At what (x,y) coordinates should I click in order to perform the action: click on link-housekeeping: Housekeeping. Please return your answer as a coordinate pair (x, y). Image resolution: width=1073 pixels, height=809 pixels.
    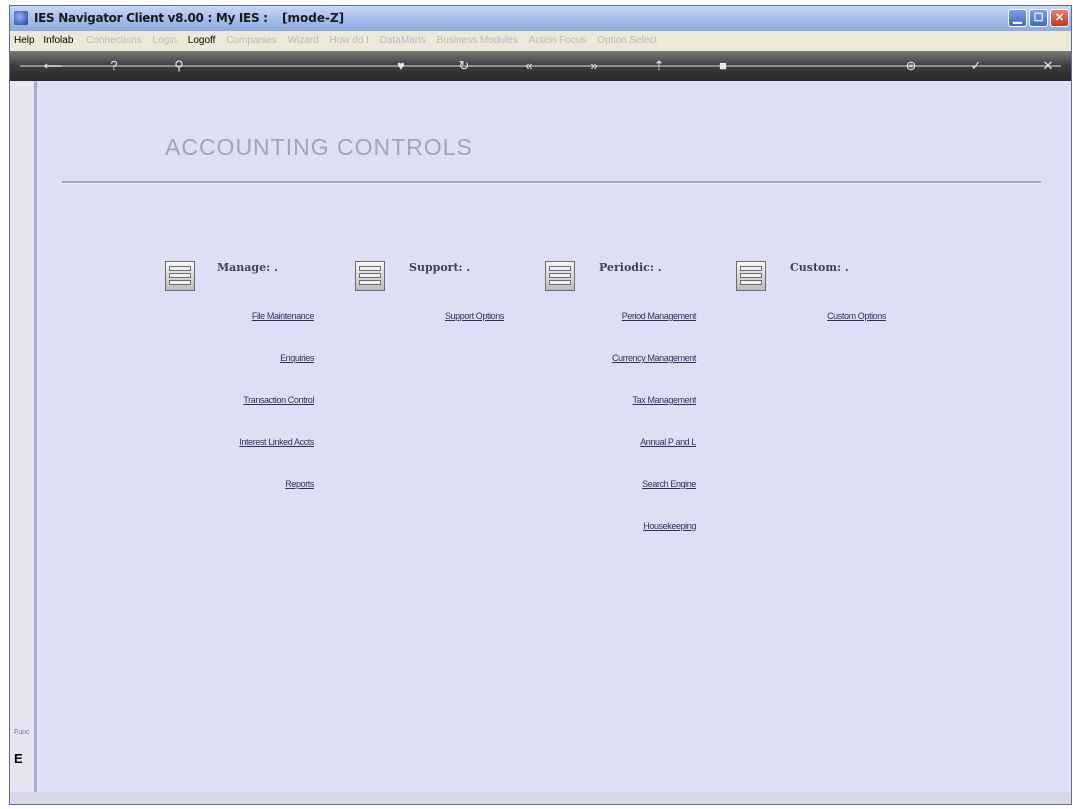
    Looking at the image, I should click on (669, 526).